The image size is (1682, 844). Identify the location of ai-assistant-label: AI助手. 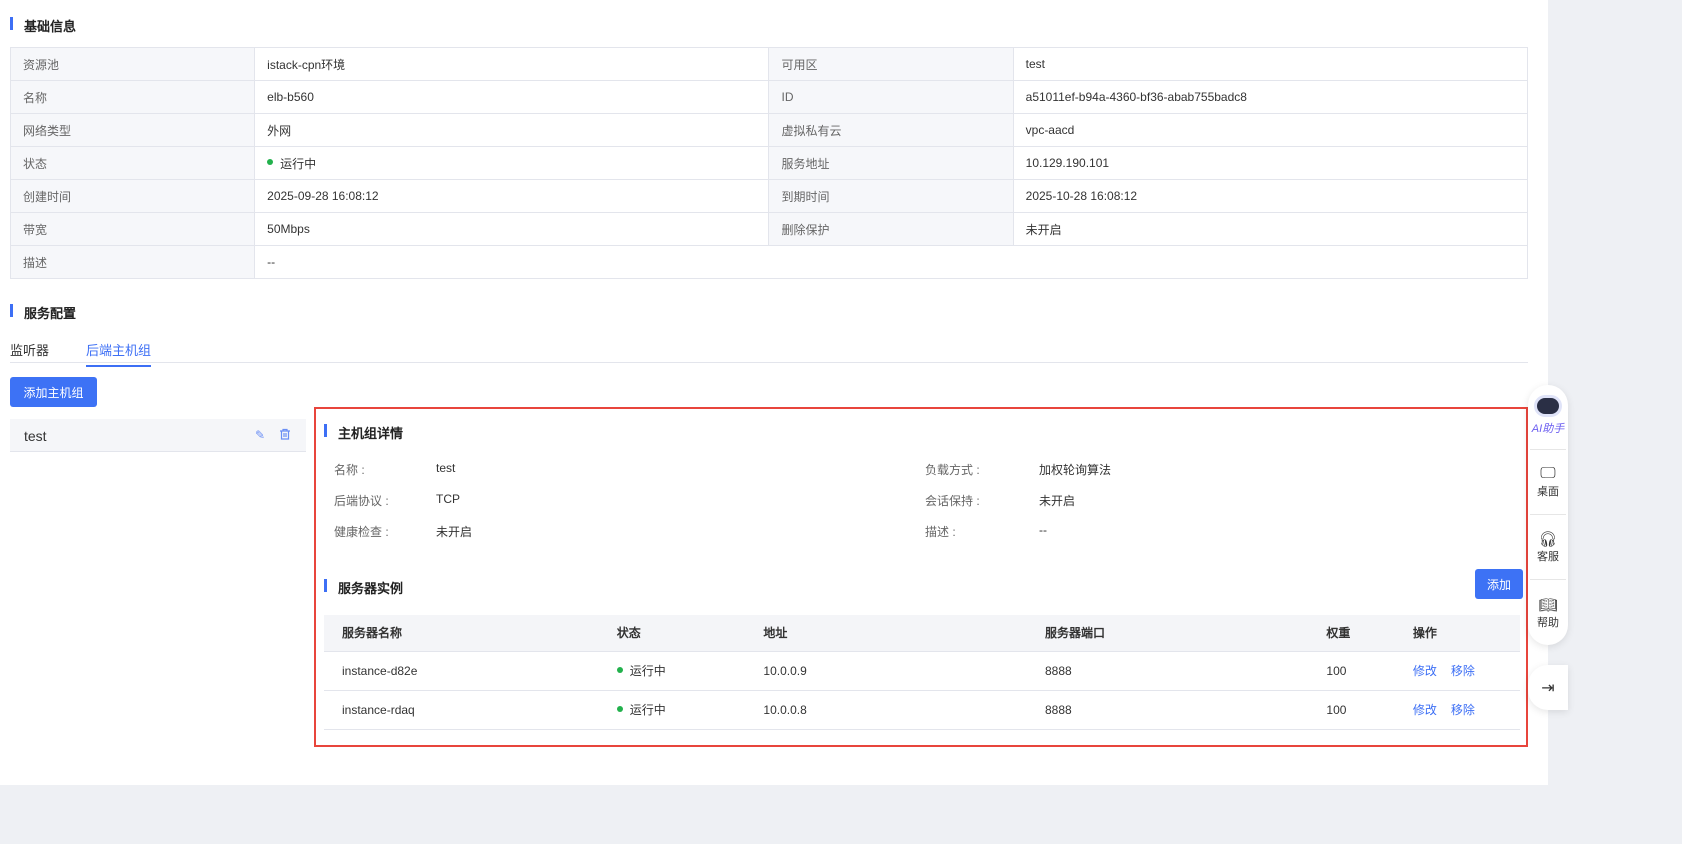
(1548, 429).